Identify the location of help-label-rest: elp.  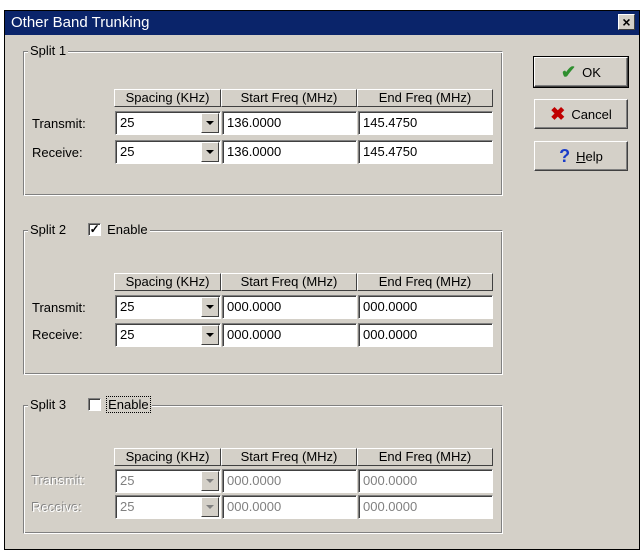
(594, 156).